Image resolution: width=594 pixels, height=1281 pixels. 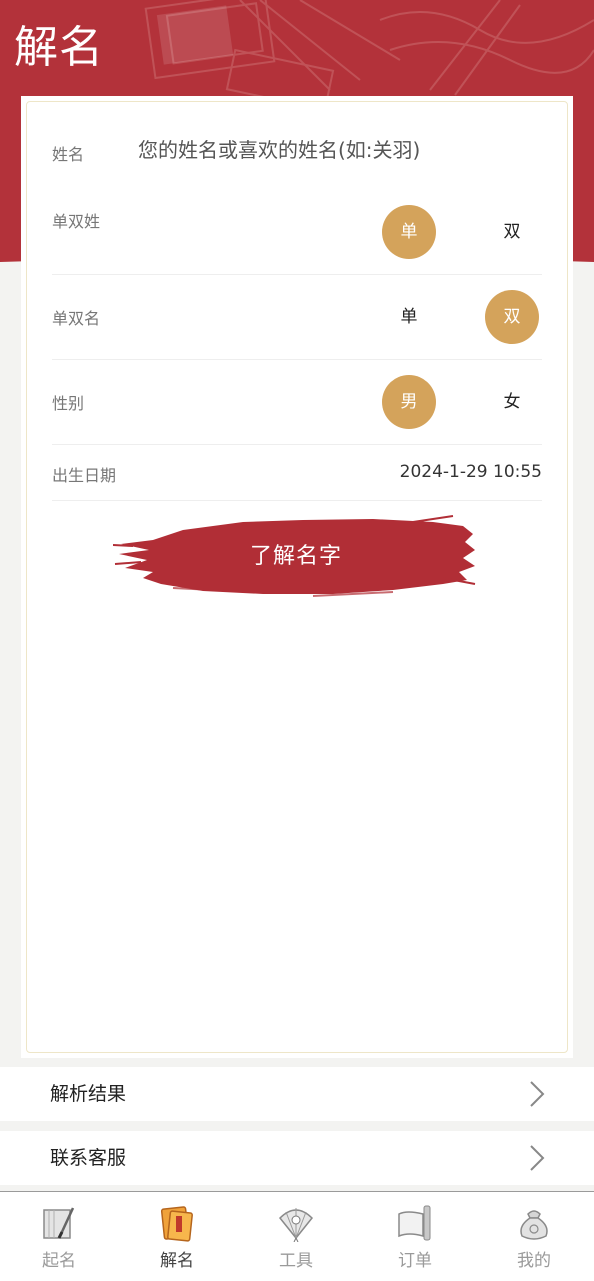 What do you see at coordinates (512, 402) in the screenshot?
I see `gender-female-option: 女` at bounding box center [512, 402].